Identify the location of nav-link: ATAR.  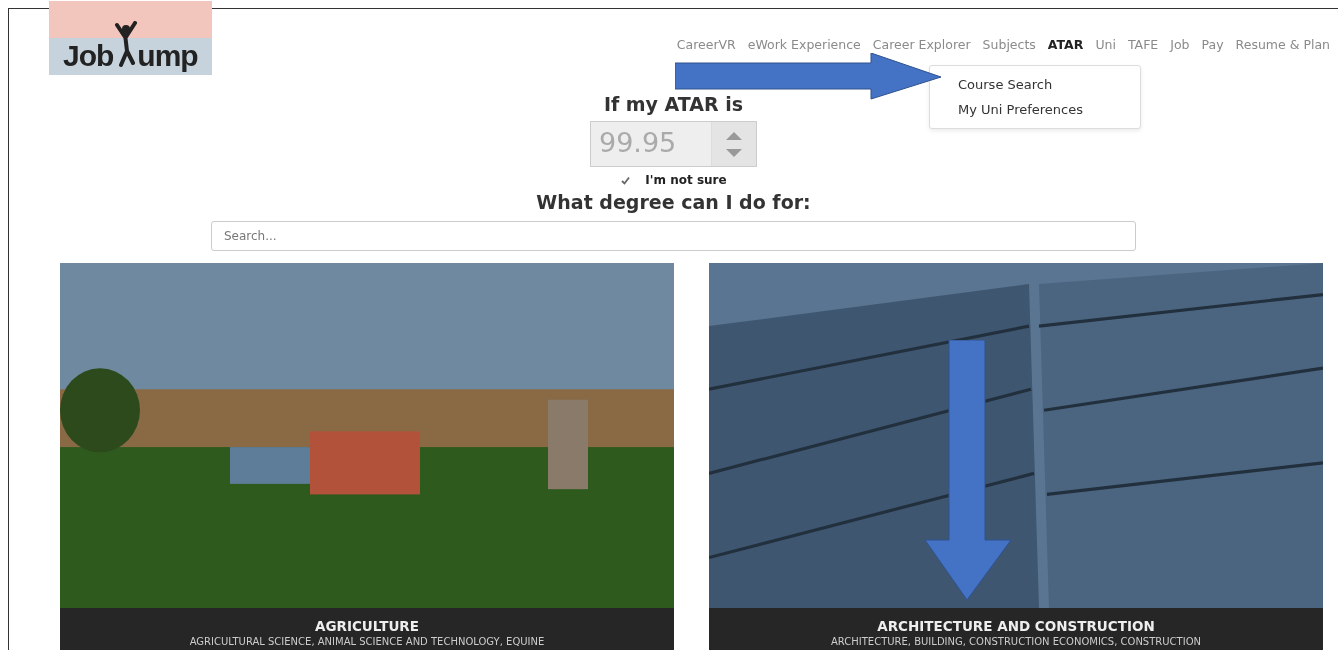
(1065, 44).